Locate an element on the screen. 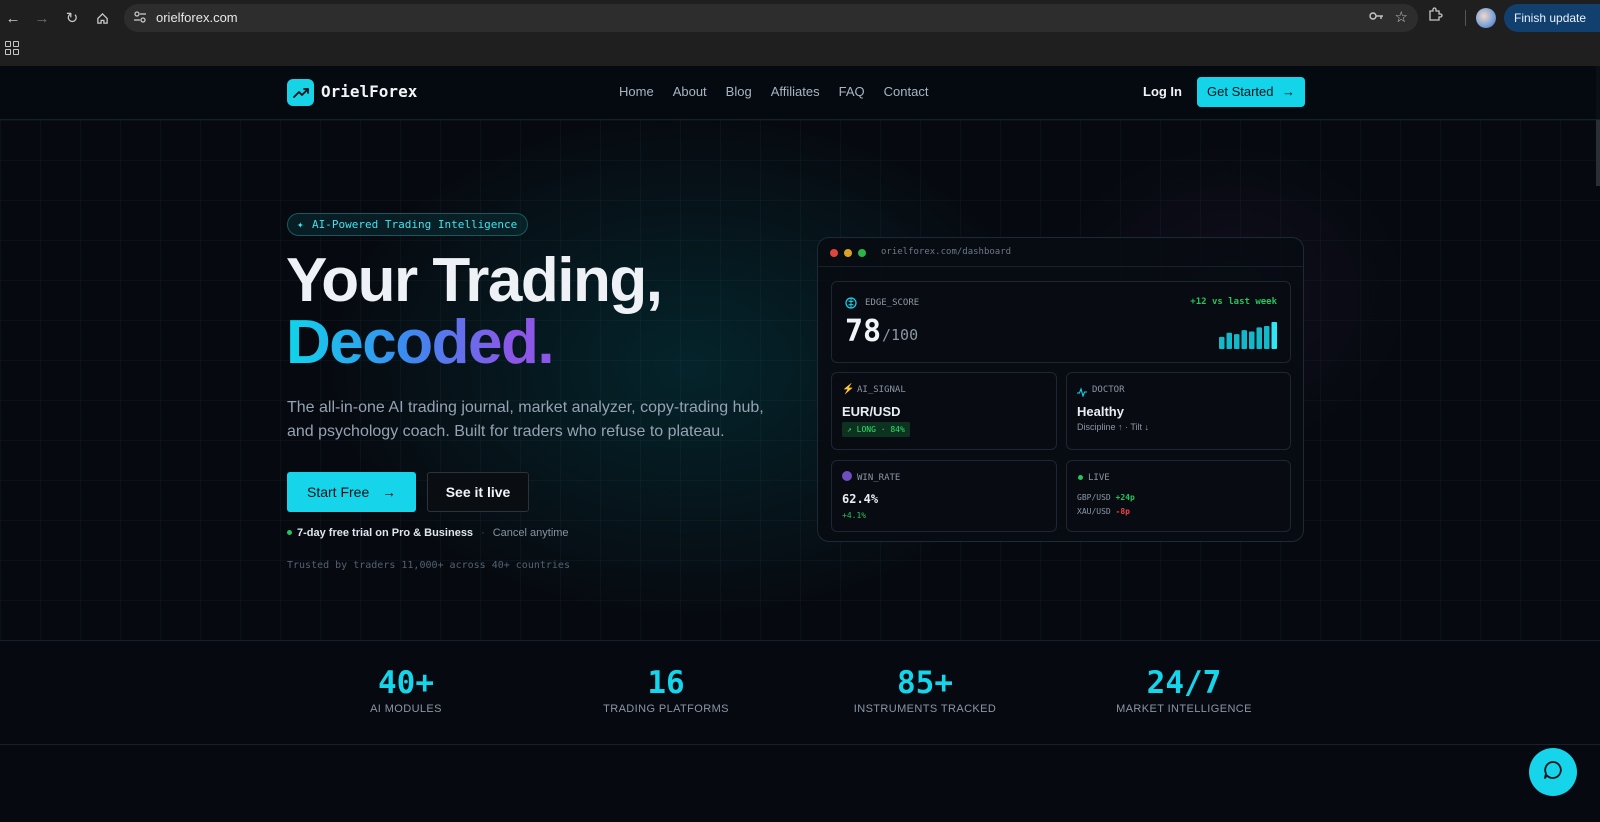 The width and height of the screenshot is (1600, 822). status-dot-icon is located at coordinates (289, 532).